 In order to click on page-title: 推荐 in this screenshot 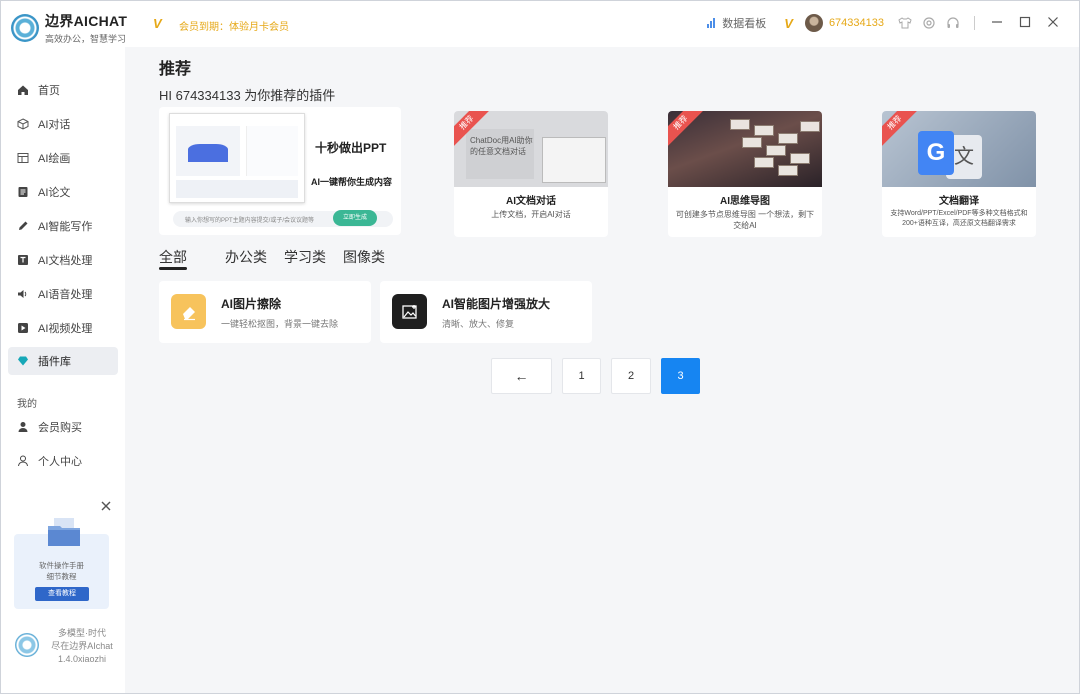, I will do `click(175, 69)`.